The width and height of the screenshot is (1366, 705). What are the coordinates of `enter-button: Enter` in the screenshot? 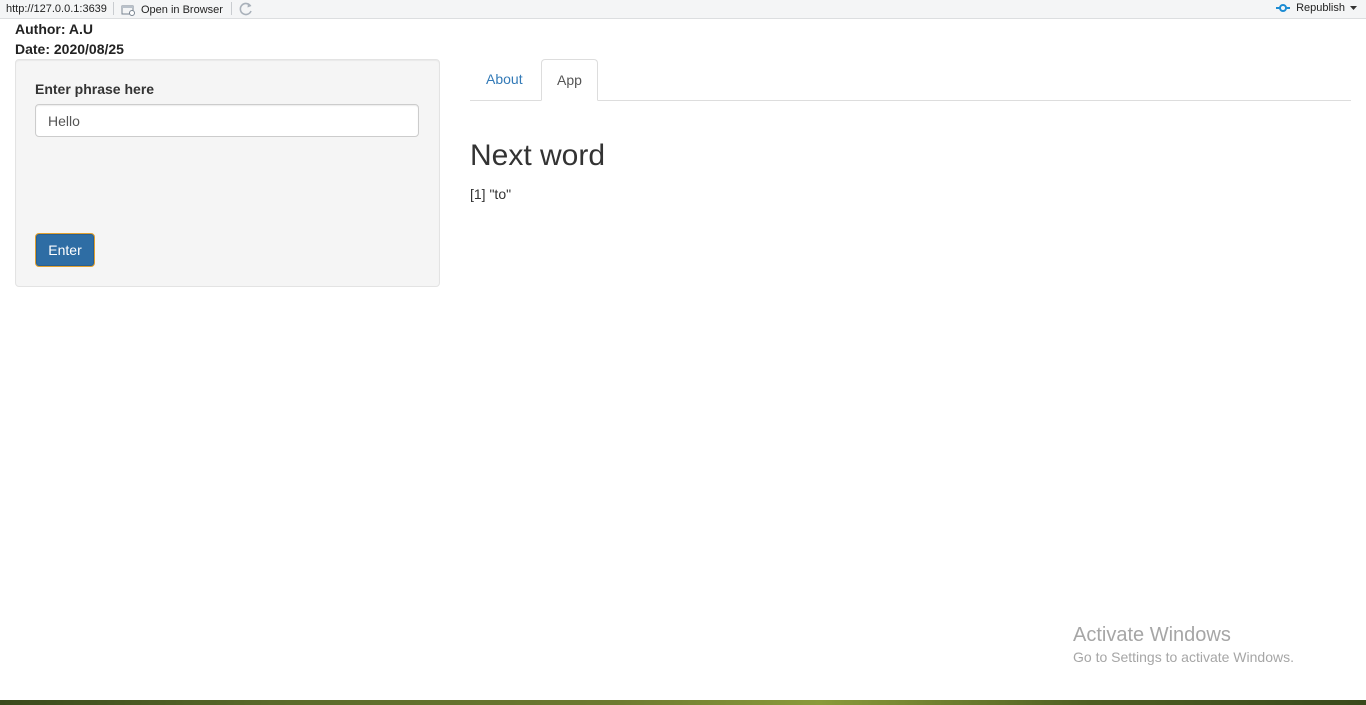 It's located at (65, 250).